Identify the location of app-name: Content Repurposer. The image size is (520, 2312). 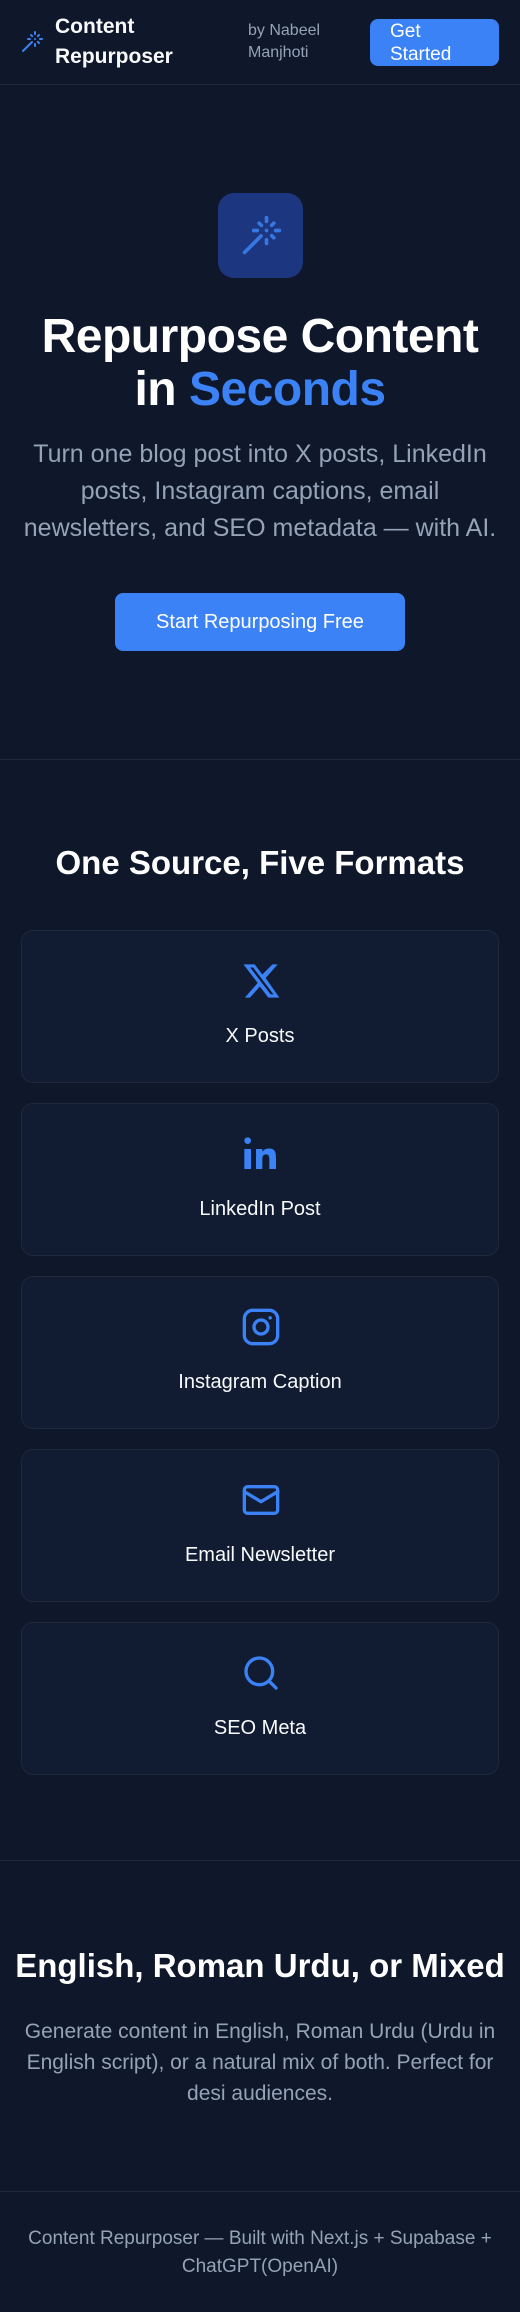
(125, 42).